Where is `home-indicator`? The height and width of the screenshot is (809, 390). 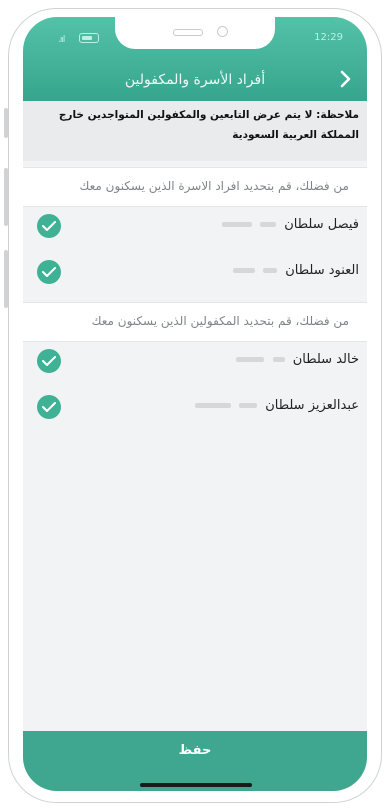
home-indicator is located at coordinates (196, 785).